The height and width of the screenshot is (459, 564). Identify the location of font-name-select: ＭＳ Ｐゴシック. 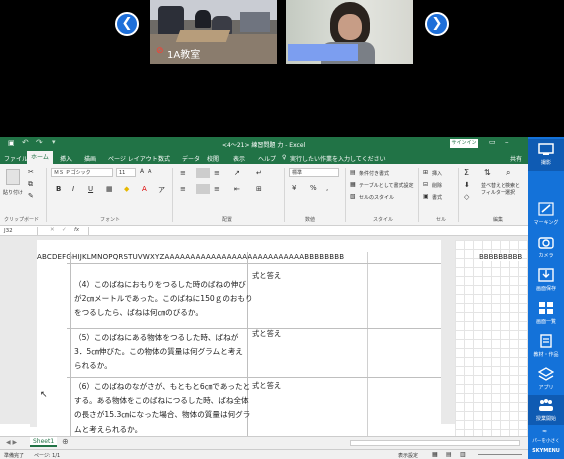
(82, 172).